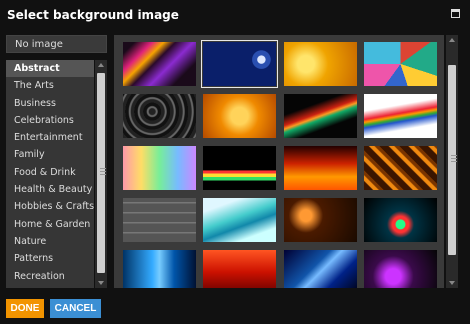 This screenshot has width=470, height=324. Describe the element at coordinates (56, 44) in the screenshot. I see `no-image-option: No image` at that location.